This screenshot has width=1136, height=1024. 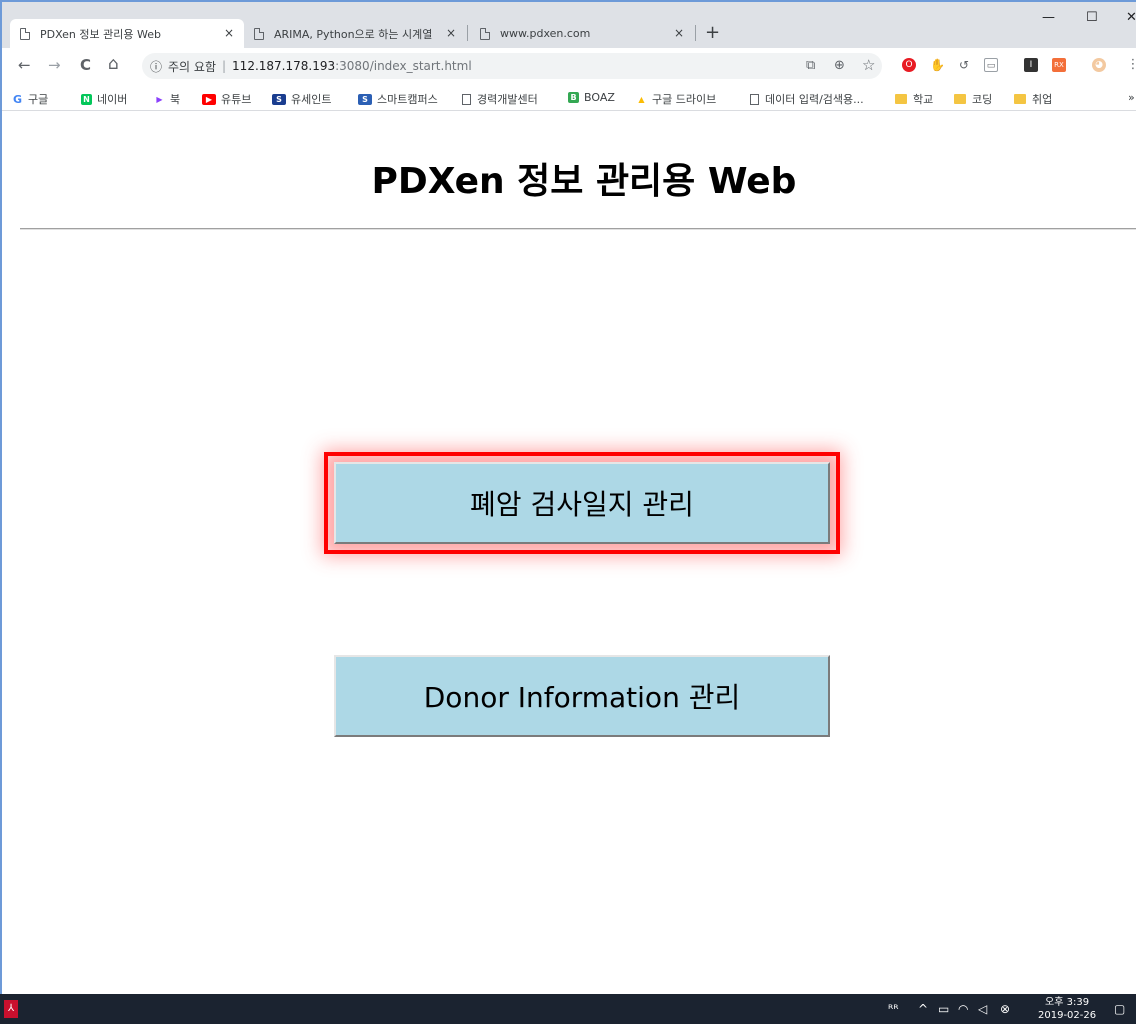 I want to click on bookmark-label: BOAZ, so click(x=599, y=97).